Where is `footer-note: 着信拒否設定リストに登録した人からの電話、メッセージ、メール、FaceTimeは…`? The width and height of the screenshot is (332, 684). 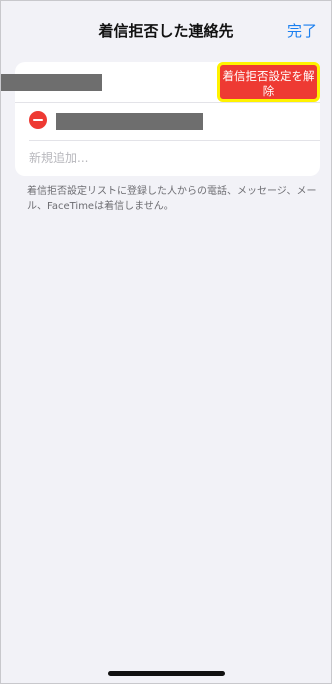
footer-note: 着信拒否設定リストに登録した人からの電話、メッセージ、メール、FaceTimeは… is located at coordinates (172, 199).